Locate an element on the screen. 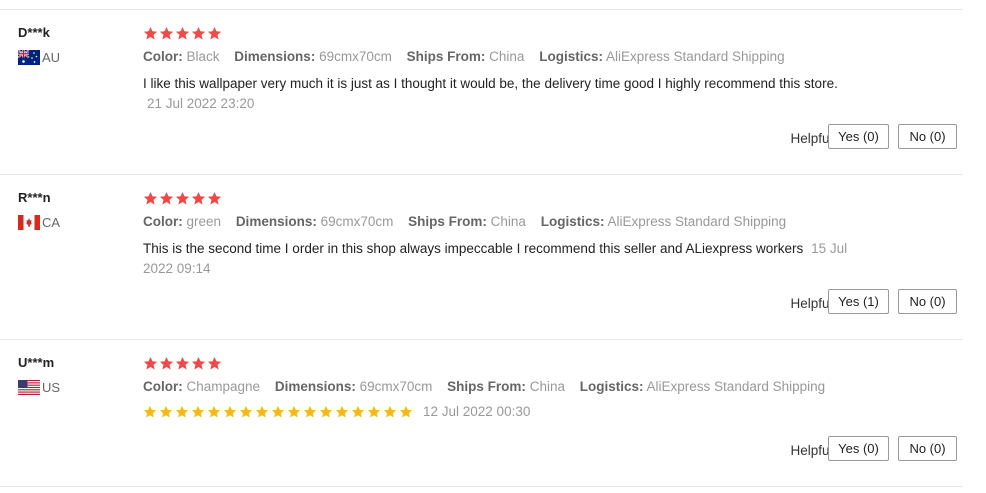  review-date: 12 Jul 2022 00:30 is located at coordinates (477, 411).